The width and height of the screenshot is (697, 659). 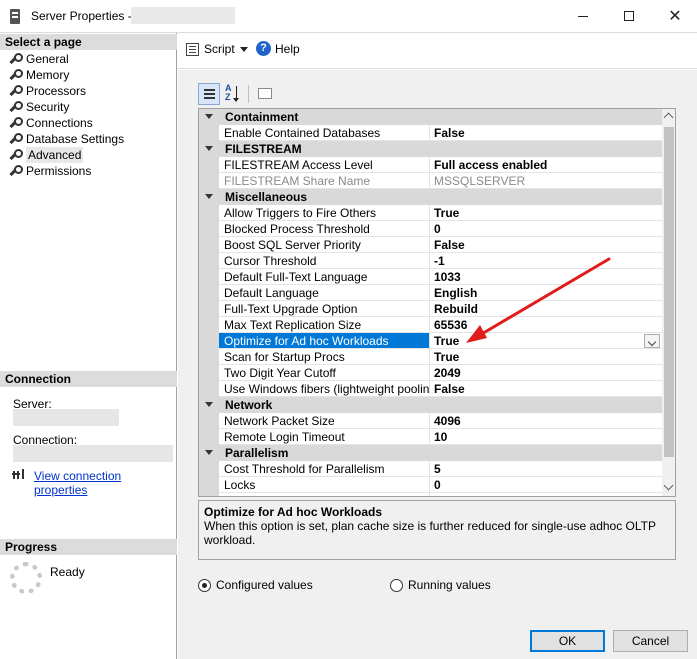 I want to click on property-value: English, so click(x=546, y=293).